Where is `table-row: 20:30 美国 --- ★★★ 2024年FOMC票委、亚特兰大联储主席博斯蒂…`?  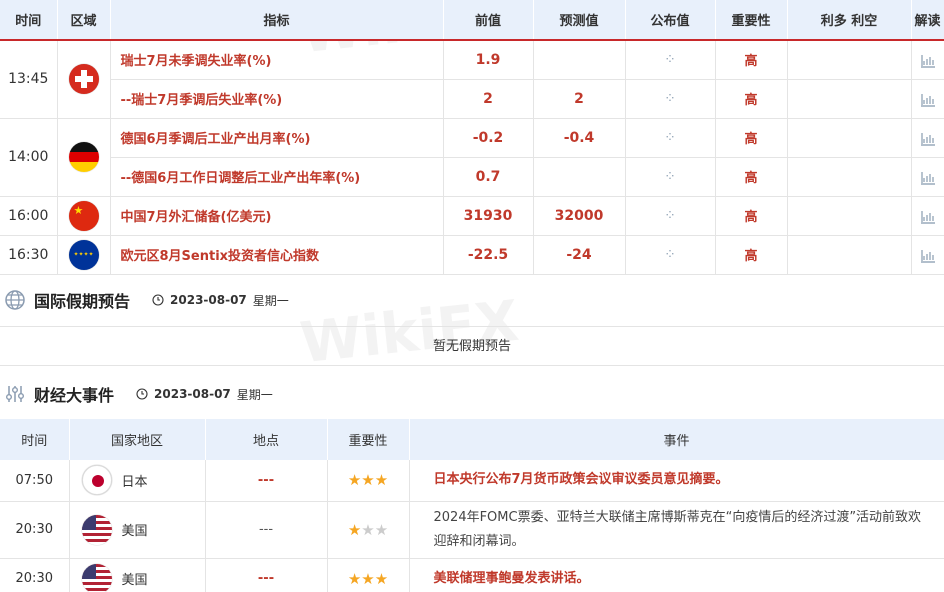
table-row: 20:30 美国 --- ★★★ 2024年FOMC票委、亚特兰大联储主席博斯蒂… is located at coordinates (472, 530).